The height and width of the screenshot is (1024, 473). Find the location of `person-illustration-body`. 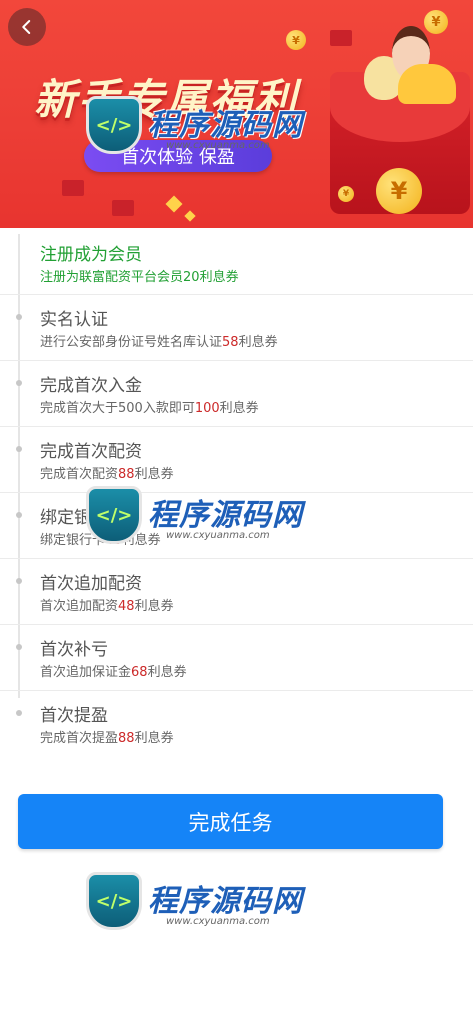

person-illustration-body is located at coordinates (427, 84).